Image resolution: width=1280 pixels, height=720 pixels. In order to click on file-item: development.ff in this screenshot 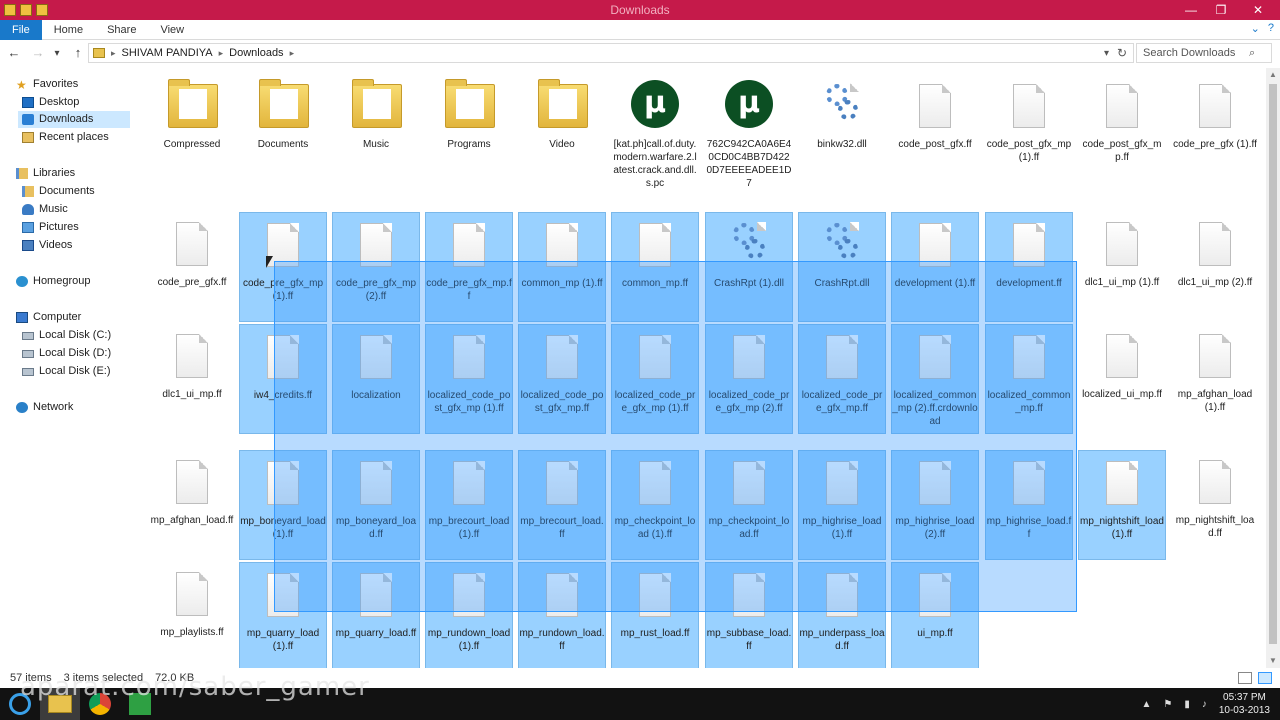, I will do `click(1029, 267)`.